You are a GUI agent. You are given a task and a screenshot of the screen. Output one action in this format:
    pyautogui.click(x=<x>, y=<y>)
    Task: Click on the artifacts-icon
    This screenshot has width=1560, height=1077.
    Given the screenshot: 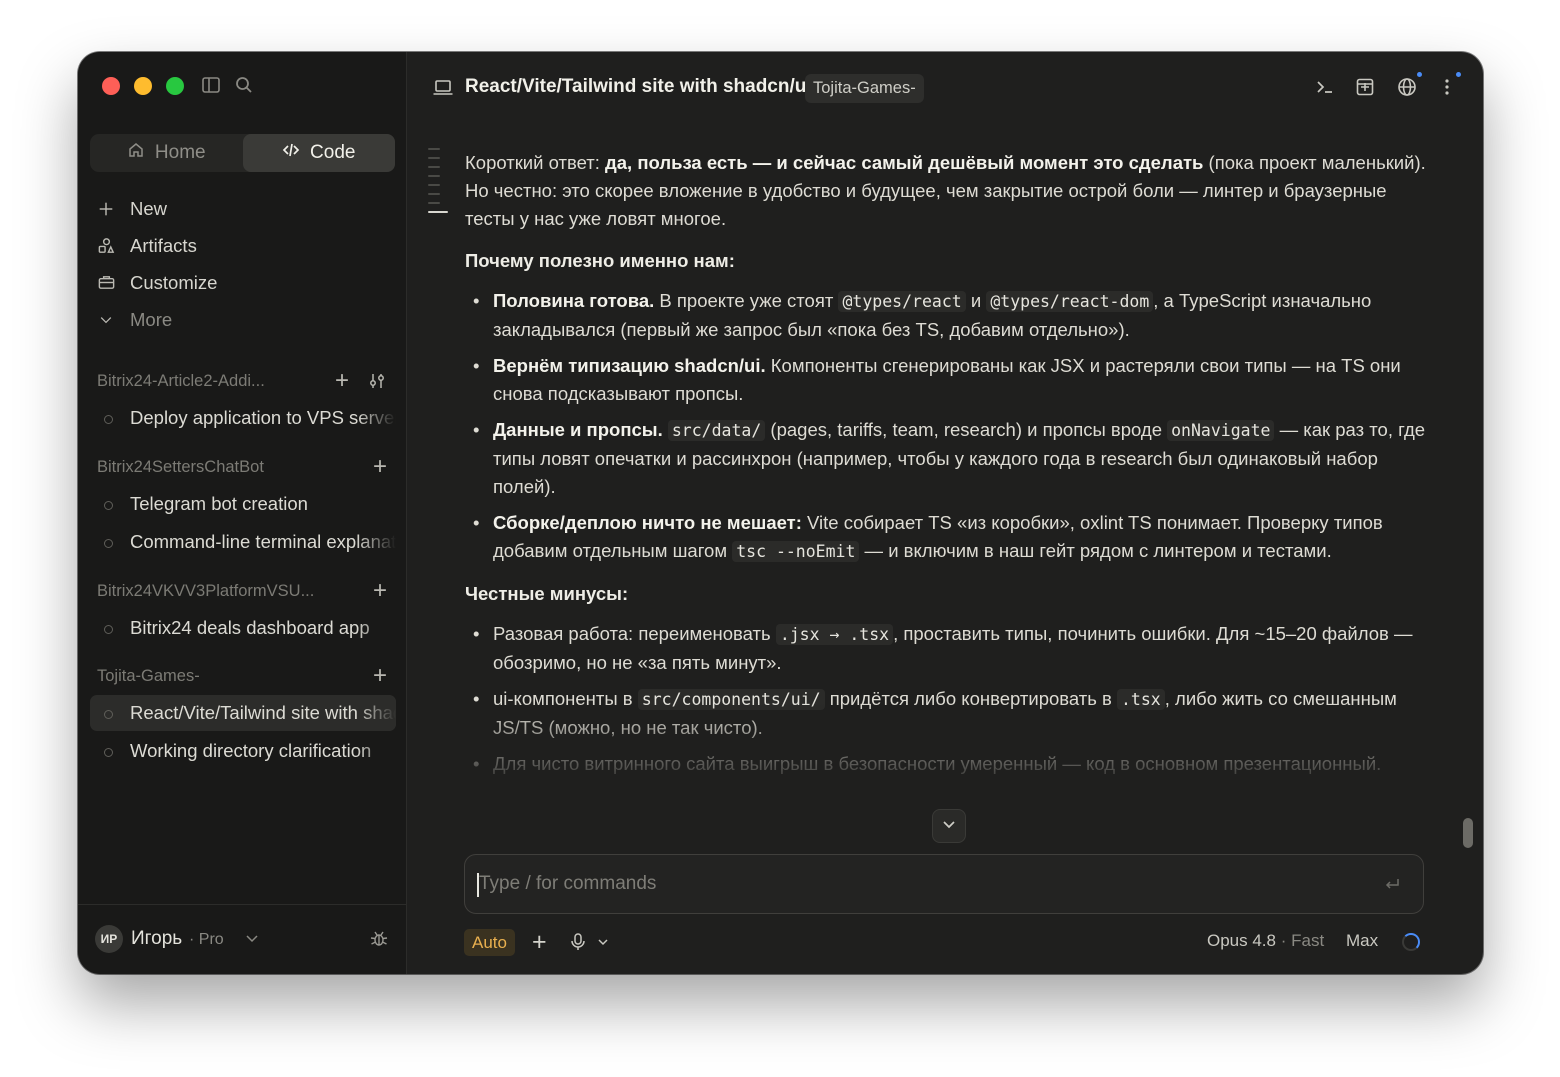 What is the action you would take?
    pyautogui.click(x=106, y=246)
    